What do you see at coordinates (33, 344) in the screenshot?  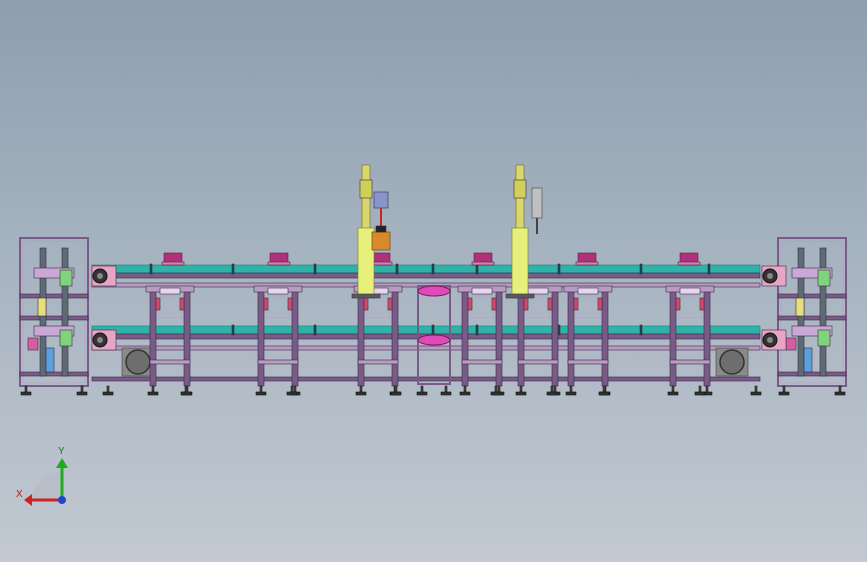 I see `left-cabinet-pink-block` at bounding box center [33, 344].